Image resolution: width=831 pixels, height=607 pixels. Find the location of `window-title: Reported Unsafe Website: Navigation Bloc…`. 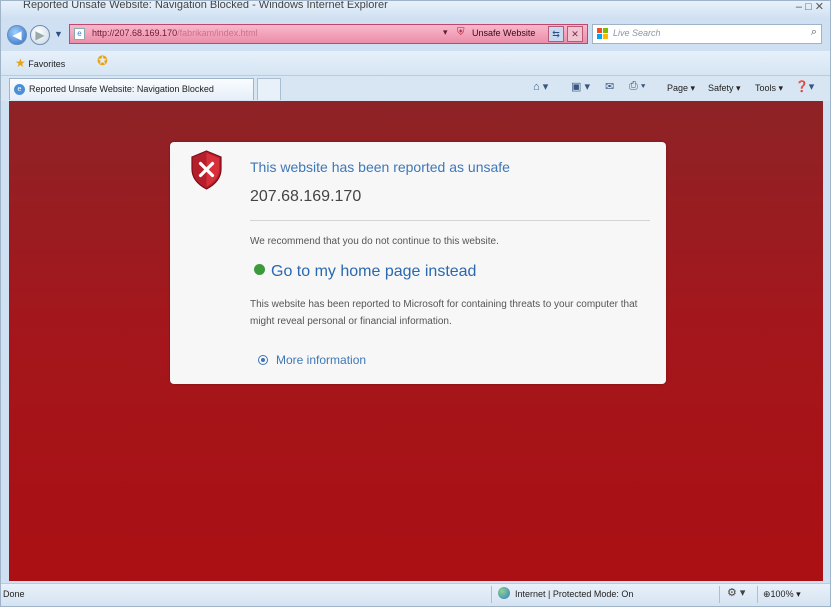

window-title: Reported Unsafe Website: Navigation Bloc… is located at coordinates (205, 6).